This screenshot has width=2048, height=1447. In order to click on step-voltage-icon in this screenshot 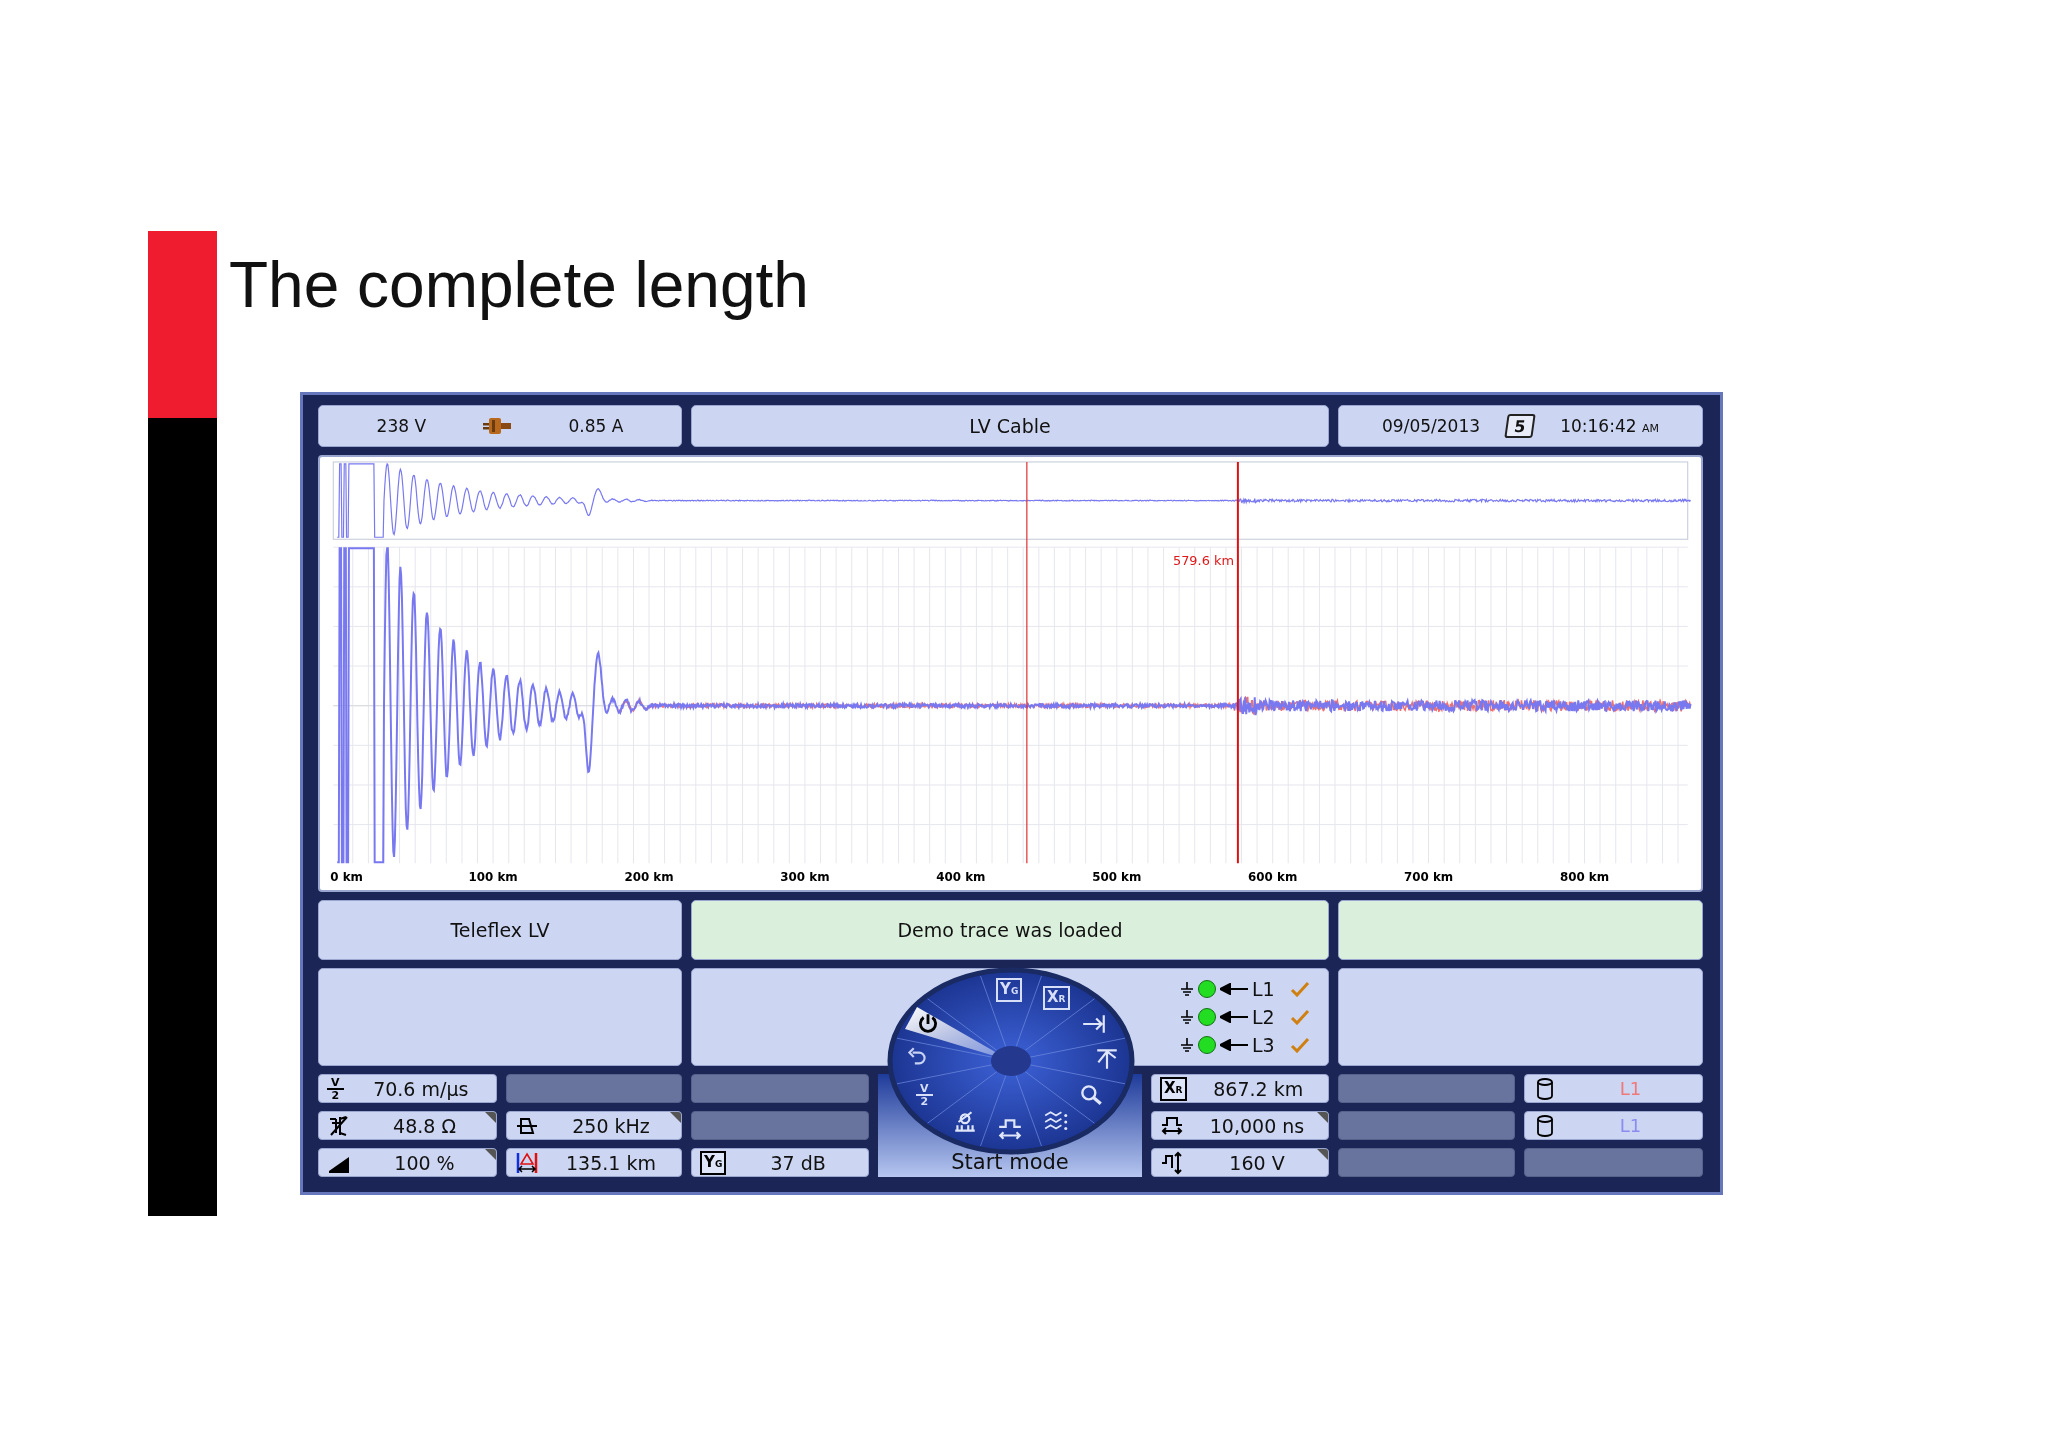, I will do `click(1172, 1162)`.